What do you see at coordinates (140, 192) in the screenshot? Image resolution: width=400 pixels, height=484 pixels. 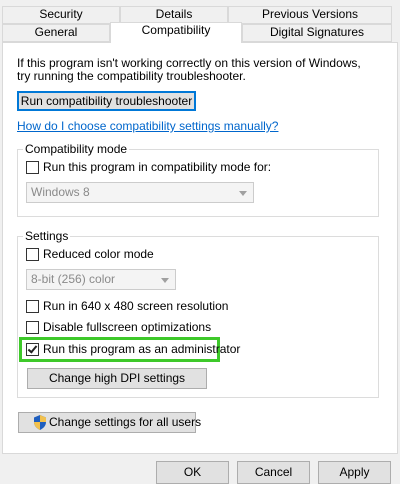 I see `compat-os-select: Windows 8` at bounding box center [140, 192].